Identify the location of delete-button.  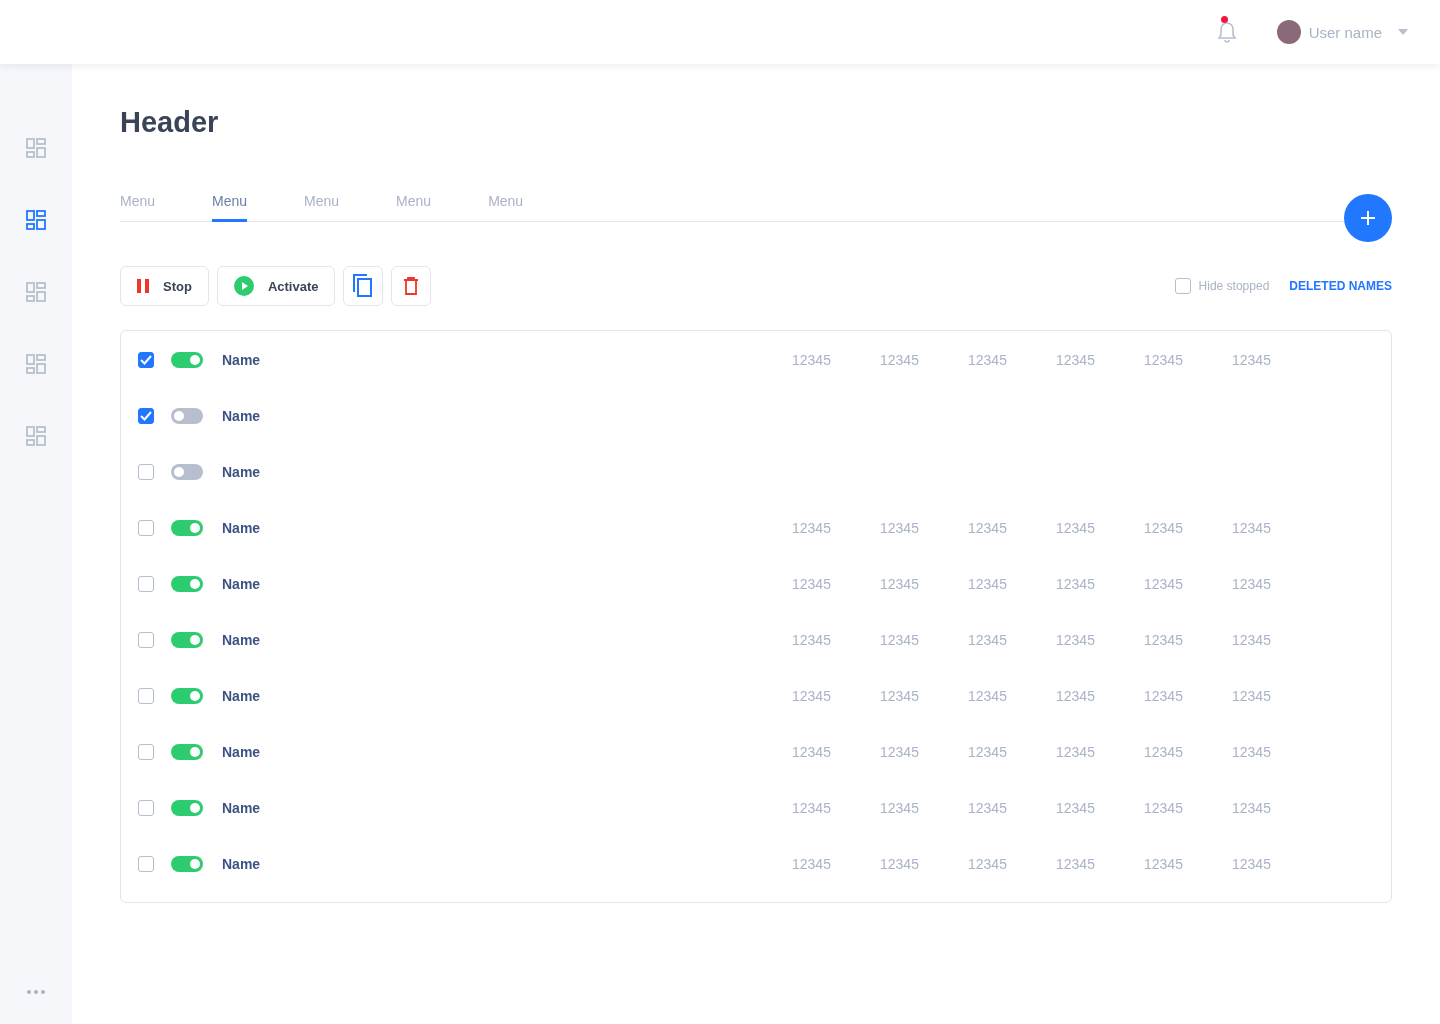
(411, 286).